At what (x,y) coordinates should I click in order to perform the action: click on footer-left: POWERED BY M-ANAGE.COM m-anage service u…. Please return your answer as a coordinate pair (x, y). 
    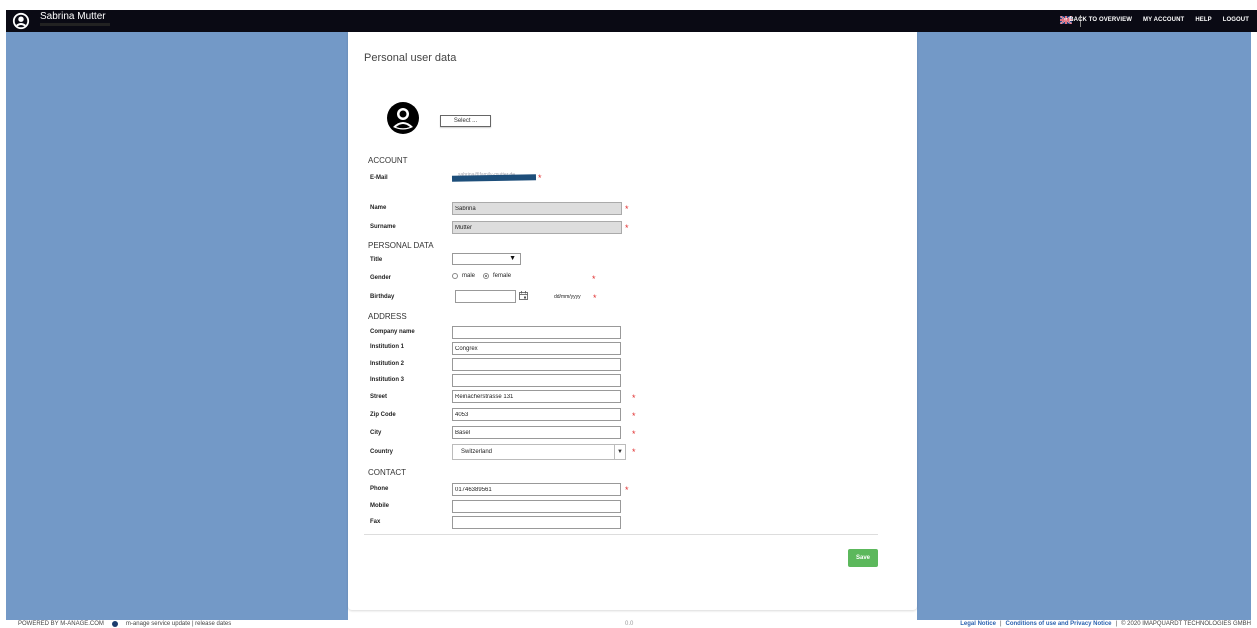
    Looking at the image, I should click on (124, 624).